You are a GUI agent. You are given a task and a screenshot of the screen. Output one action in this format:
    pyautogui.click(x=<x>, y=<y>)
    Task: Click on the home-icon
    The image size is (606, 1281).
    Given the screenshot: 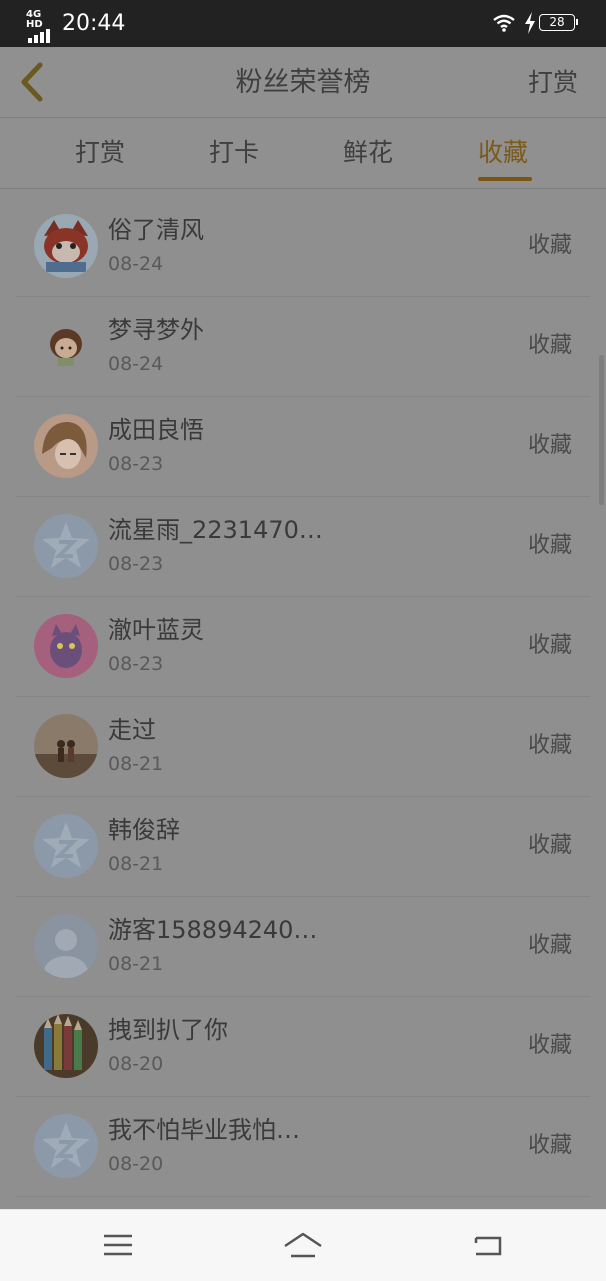 What is the action you would take?
    pyautogui.click(x=303, y=1245)
    